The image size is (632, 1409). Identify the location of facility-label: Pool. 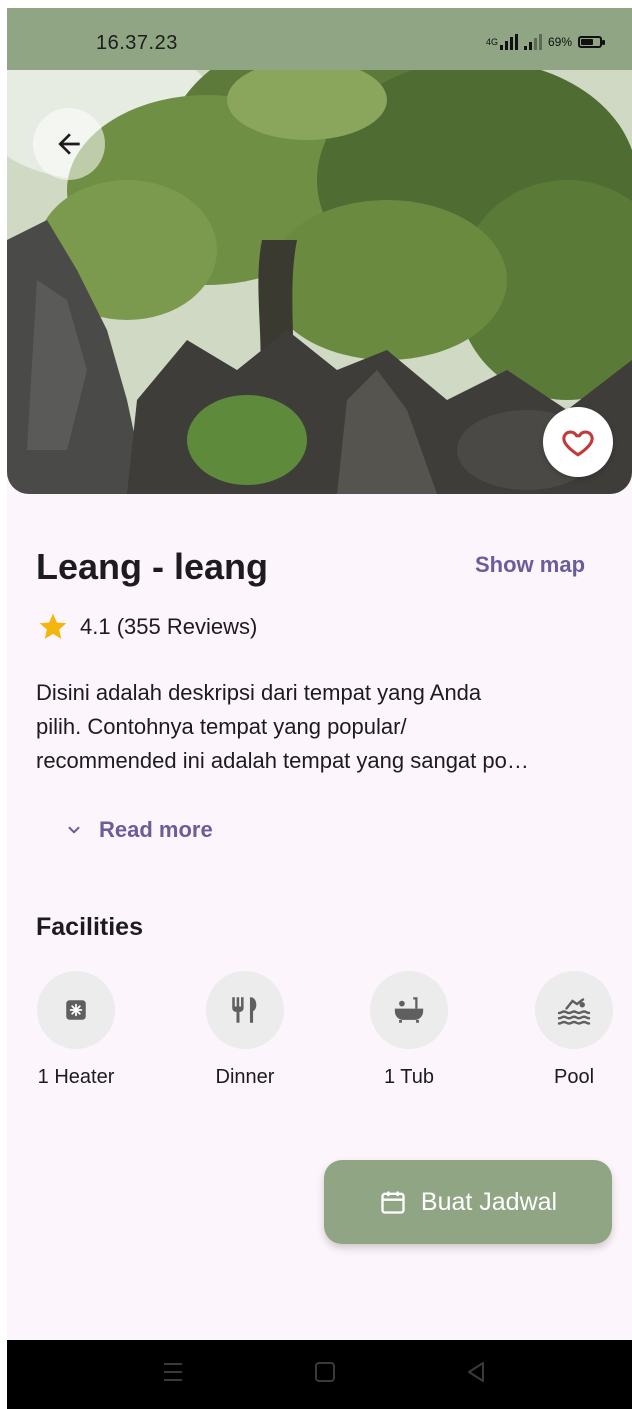
(574, 1077).